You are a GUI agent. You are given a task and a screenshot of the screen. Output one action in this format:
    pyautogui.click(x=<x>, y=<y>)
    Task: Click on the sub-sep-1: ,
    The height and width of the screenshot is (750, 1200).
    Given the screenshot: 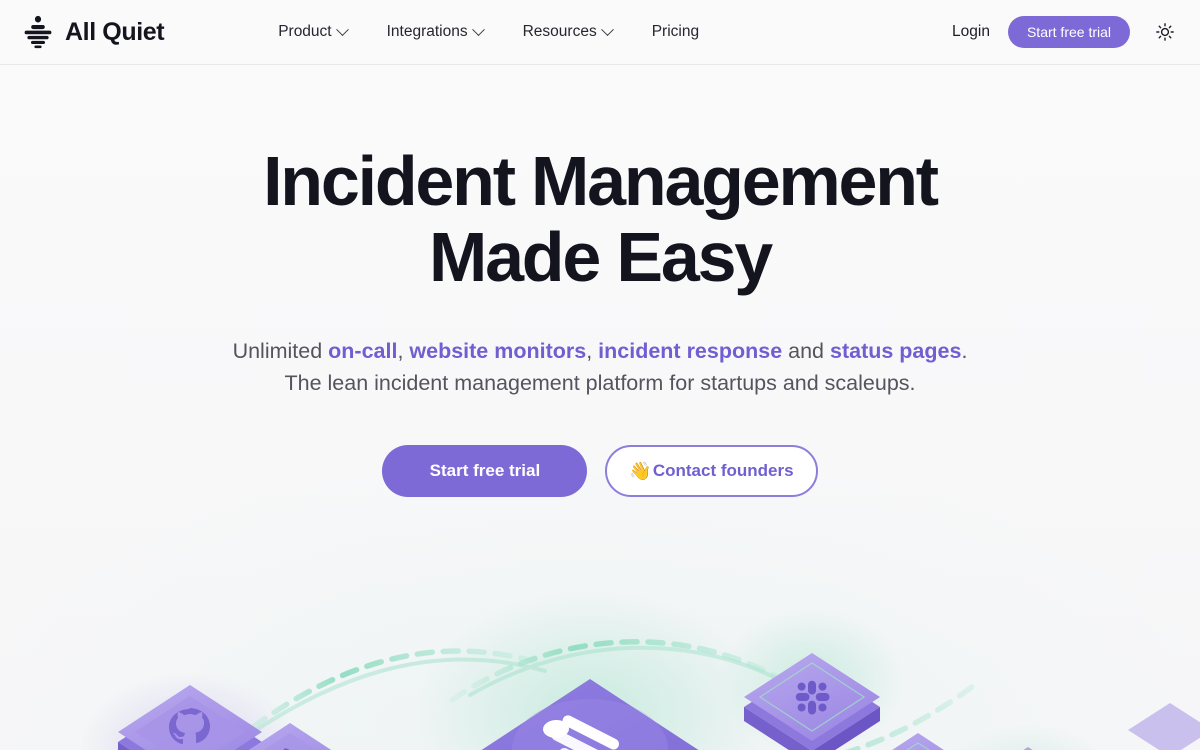 What is the action you would take?
    pyautogui.click(x=403, y=351)
    